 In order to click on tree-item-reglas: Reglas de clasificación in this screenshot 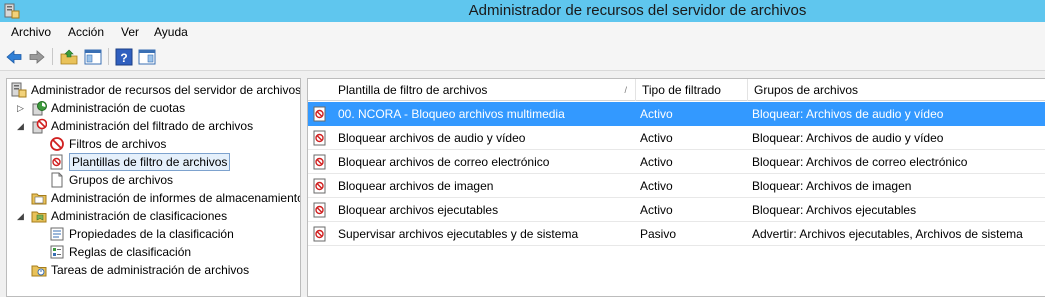, I will do `click(153, 252)`.